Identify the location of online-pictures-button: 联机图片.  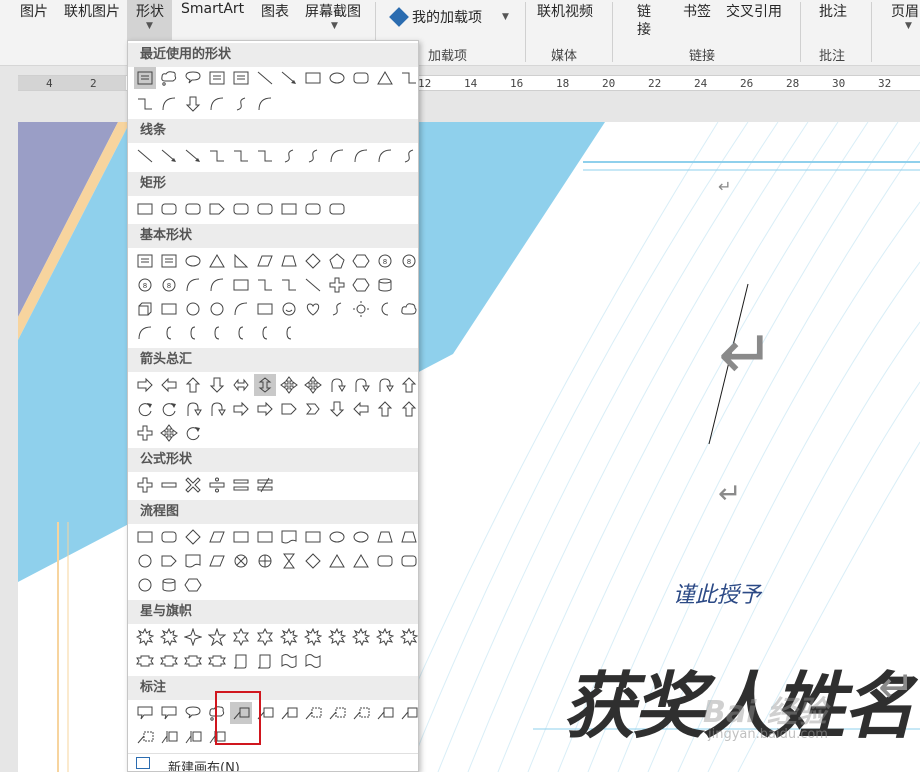
(92, 11).